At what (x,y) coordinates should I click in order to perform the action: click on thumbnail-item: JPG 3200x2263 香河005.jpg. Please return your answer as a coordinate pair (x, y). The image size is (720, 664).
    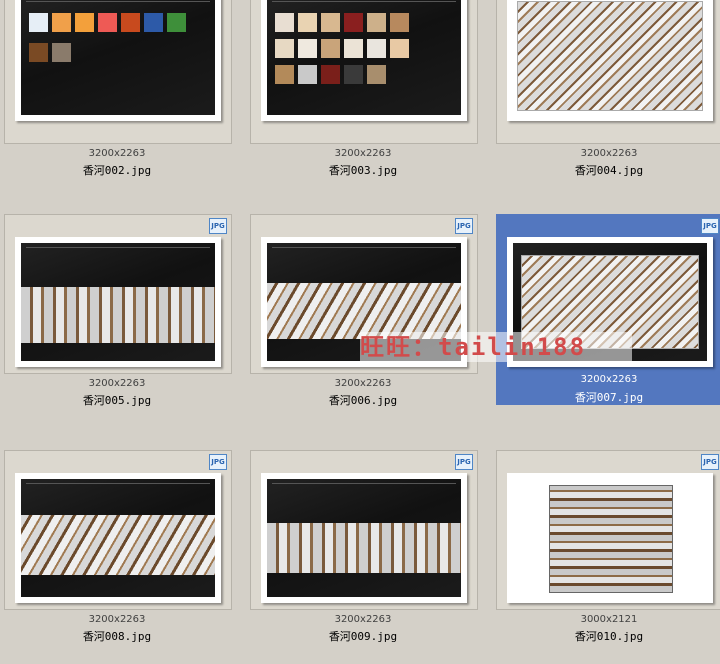
    Looking at the image, I should click on (120, 319).